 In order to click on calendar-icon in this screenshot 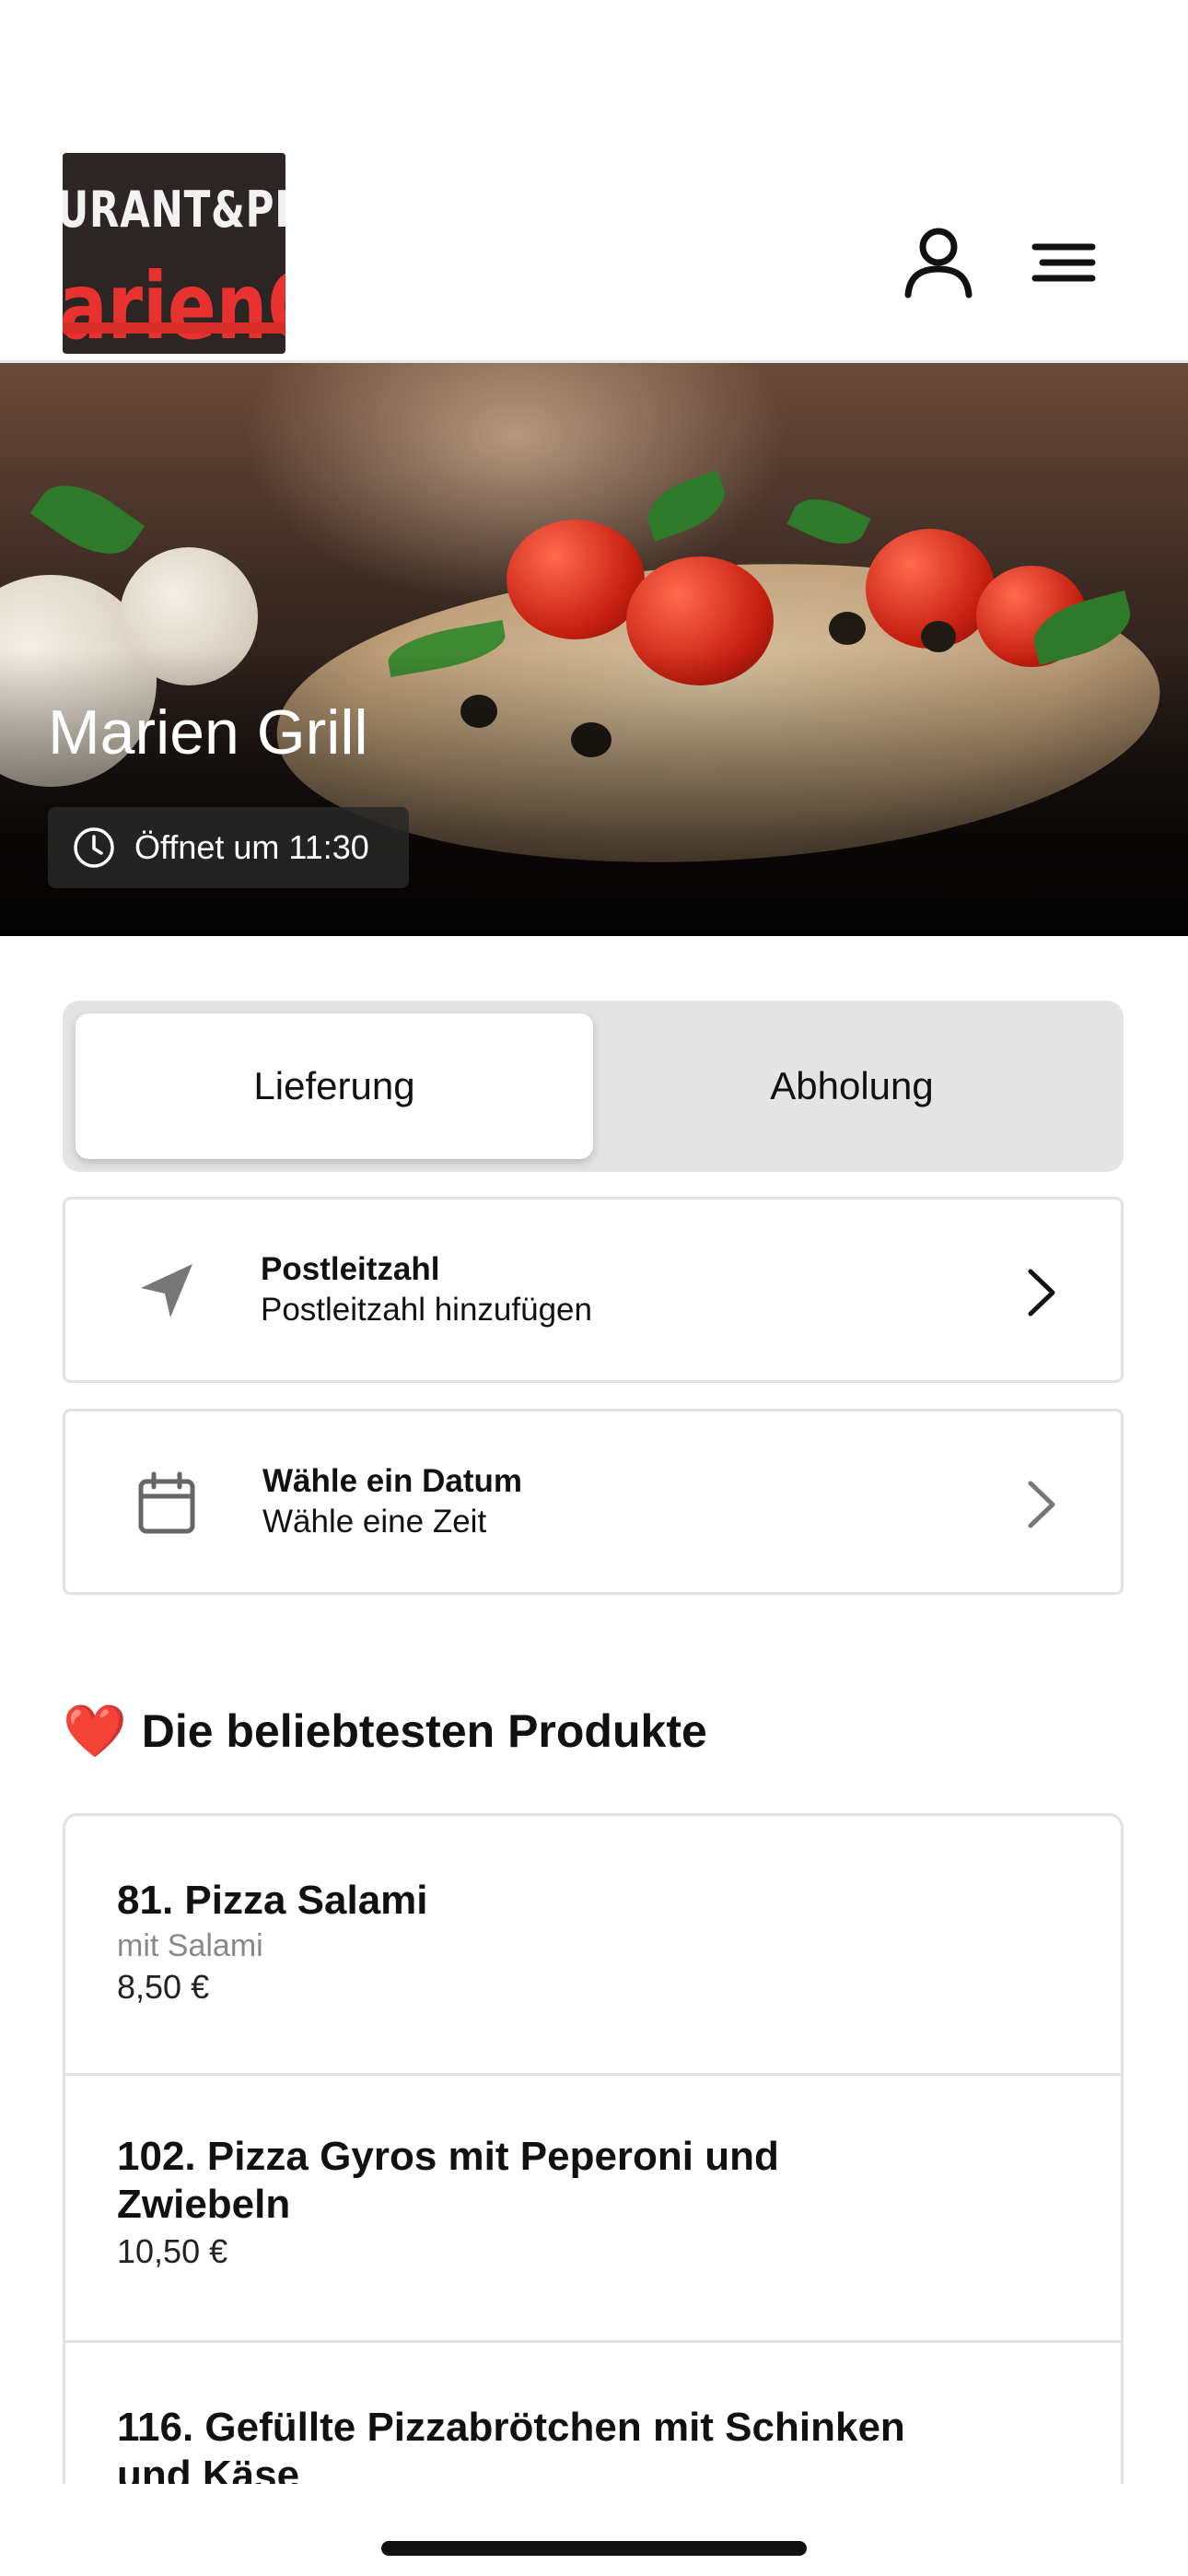, I will do `click(167, 1504)`.